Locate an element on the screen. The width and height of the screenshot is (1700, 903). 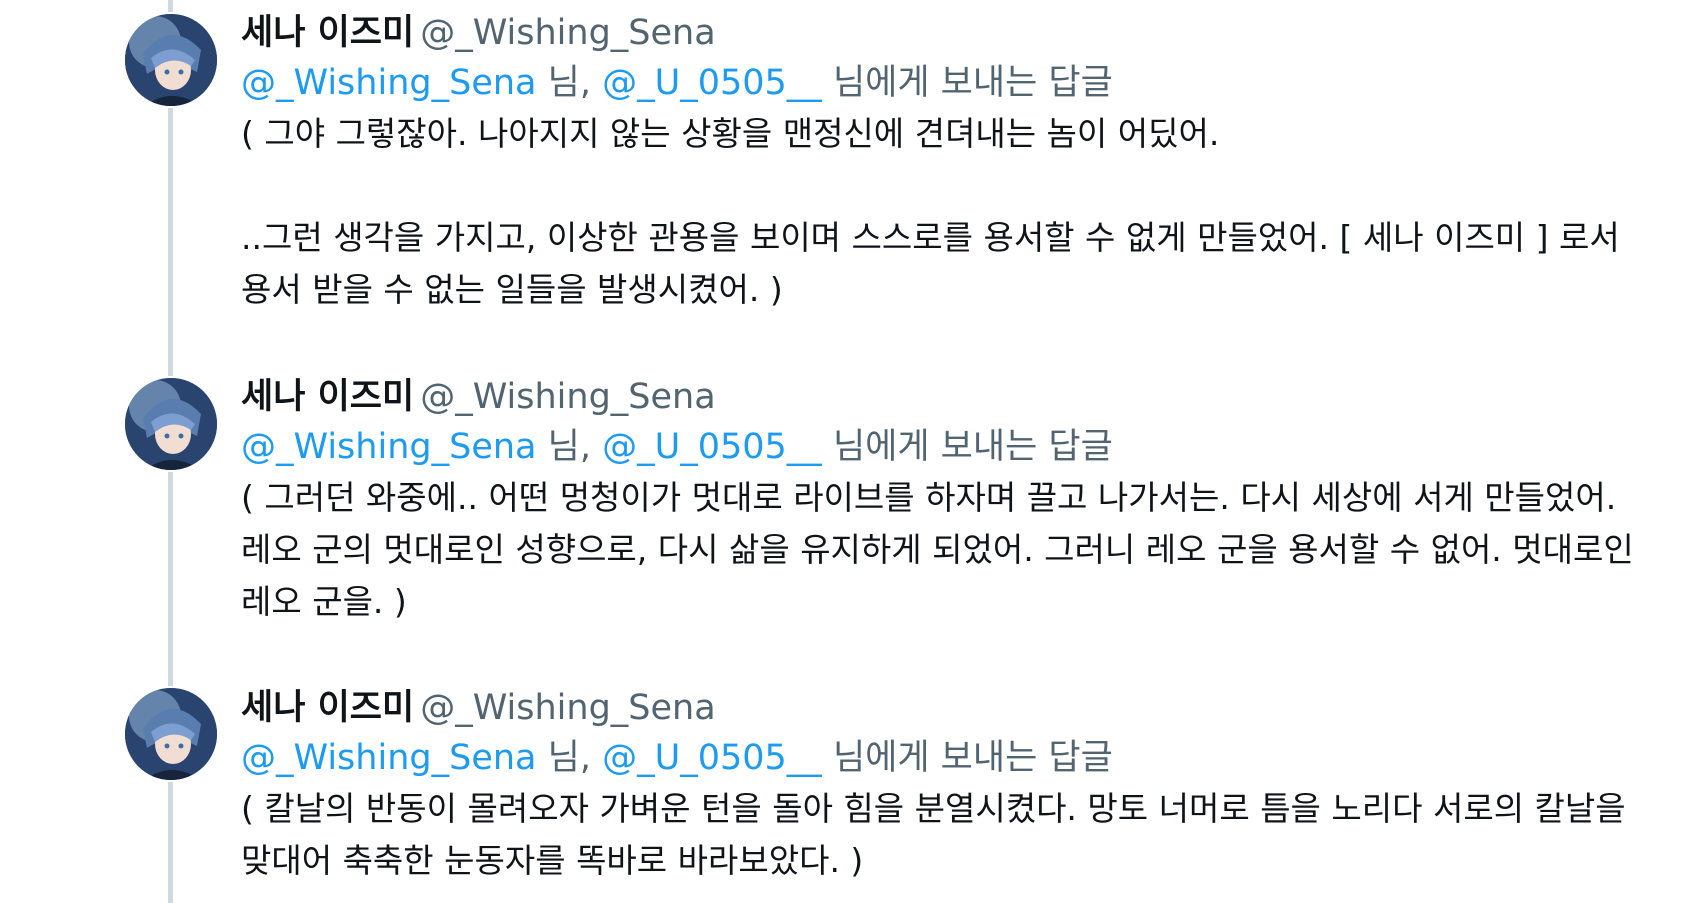
tweet-text-line: 용서 받을 수 없는 일들을 발생시켰어. ) is located at coordinates (512, 289).